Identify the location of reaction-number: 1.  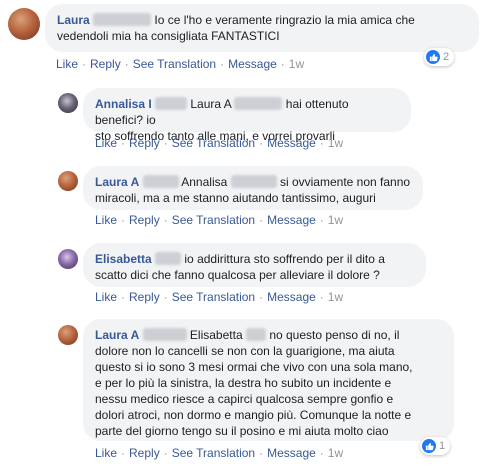
(442, 446).